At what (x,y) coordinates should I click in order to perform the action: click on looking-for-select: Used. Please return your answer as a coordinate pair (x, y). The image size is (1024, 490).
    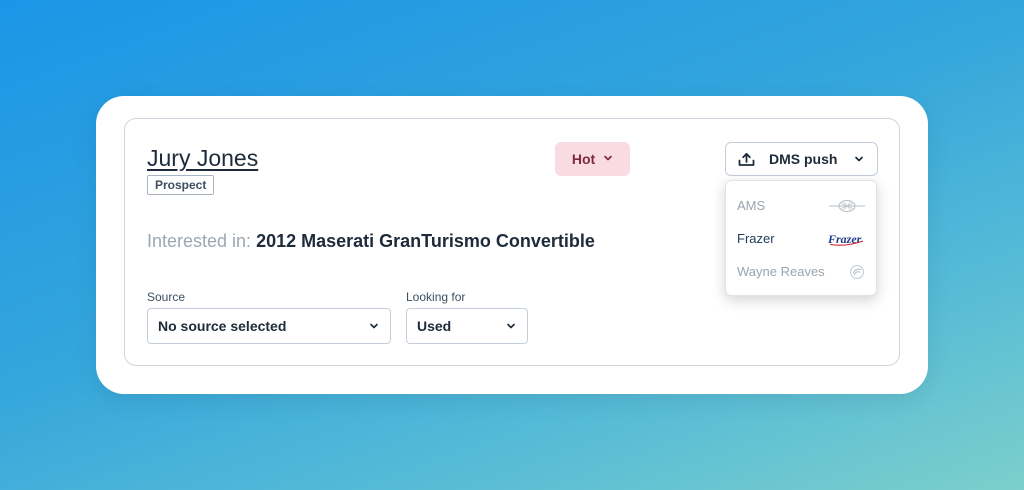
    Looking at the image, I should click on (467, 326).